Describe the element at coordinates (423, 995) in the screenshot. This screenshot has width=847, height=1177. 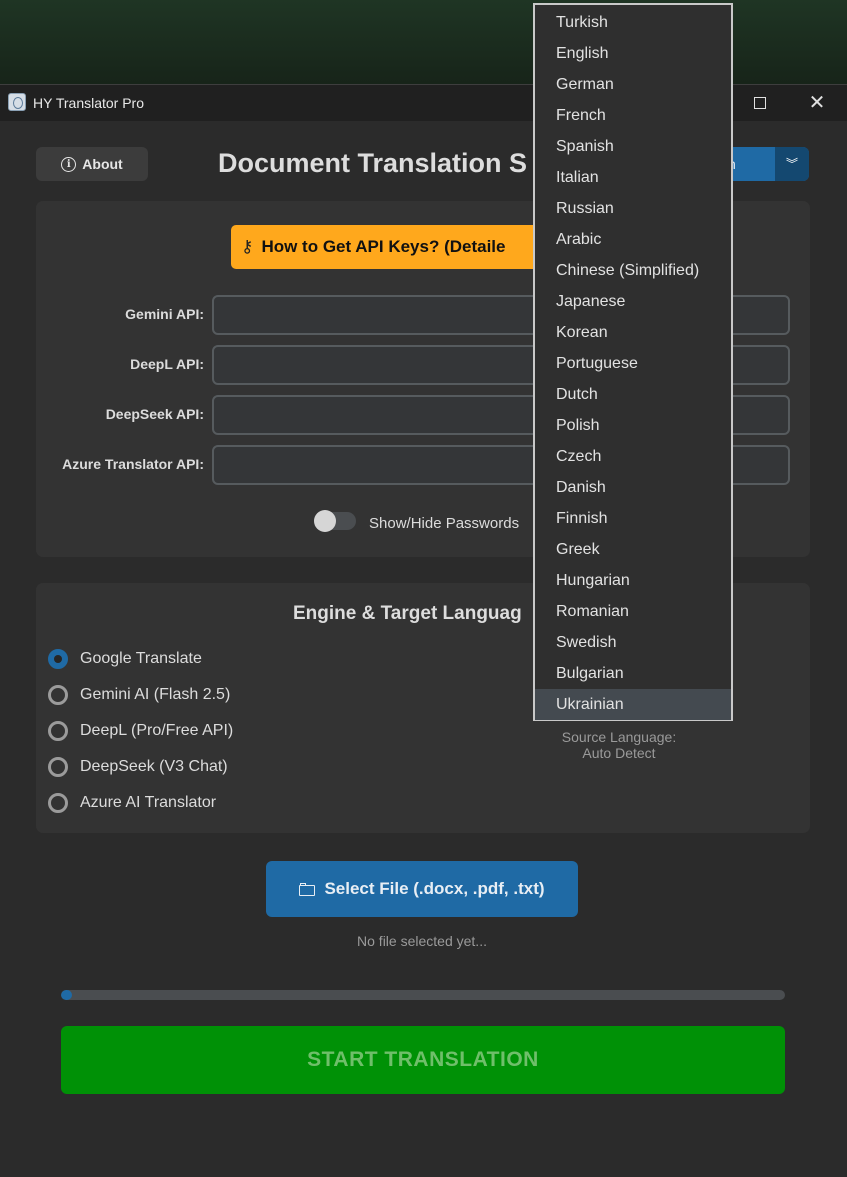
I see `progress-bar` at that location.